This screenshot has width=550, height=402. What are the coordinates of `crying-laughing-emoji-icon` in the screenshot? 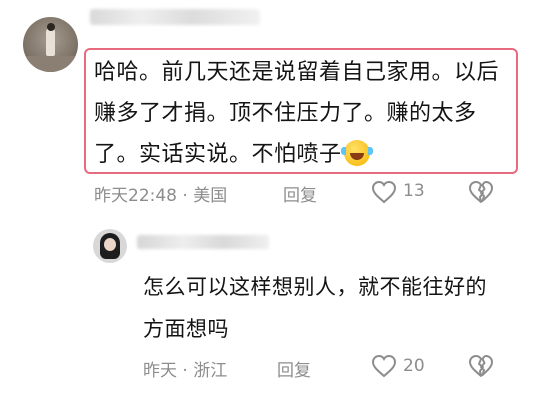 It's located at (356, 153).